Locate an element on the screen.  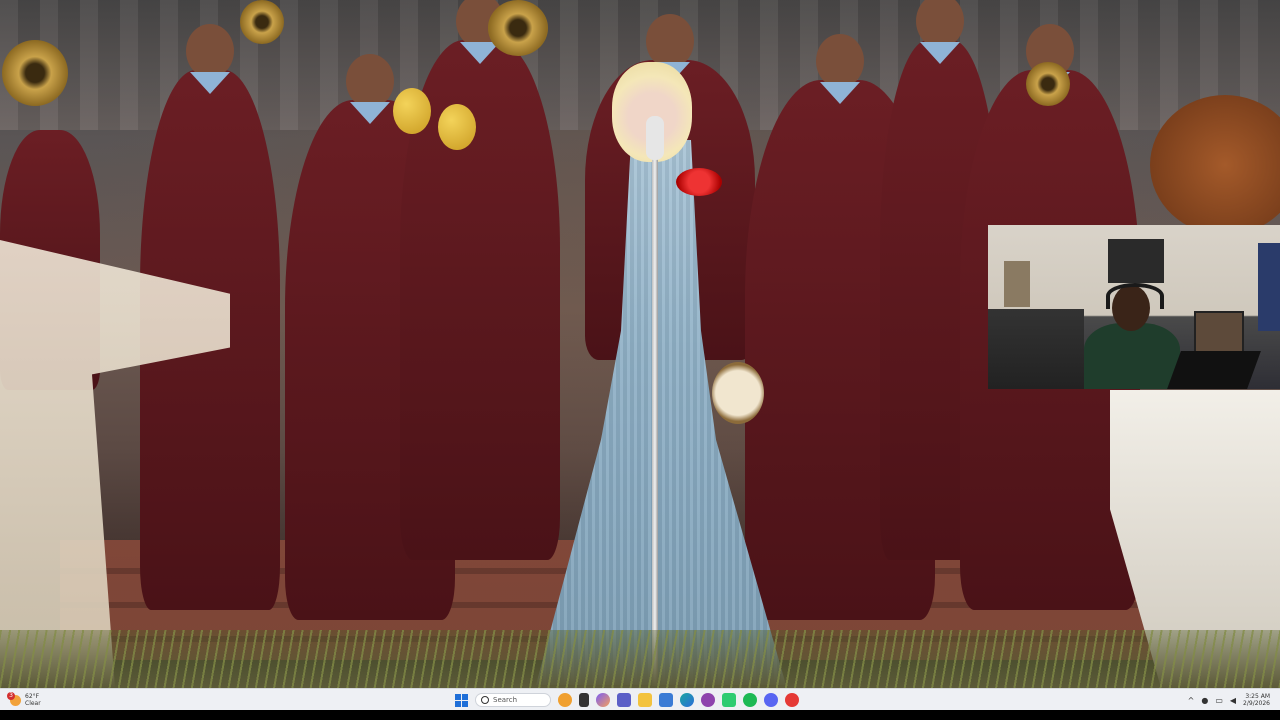
trombone-bell is located at coordinates (518, 28).